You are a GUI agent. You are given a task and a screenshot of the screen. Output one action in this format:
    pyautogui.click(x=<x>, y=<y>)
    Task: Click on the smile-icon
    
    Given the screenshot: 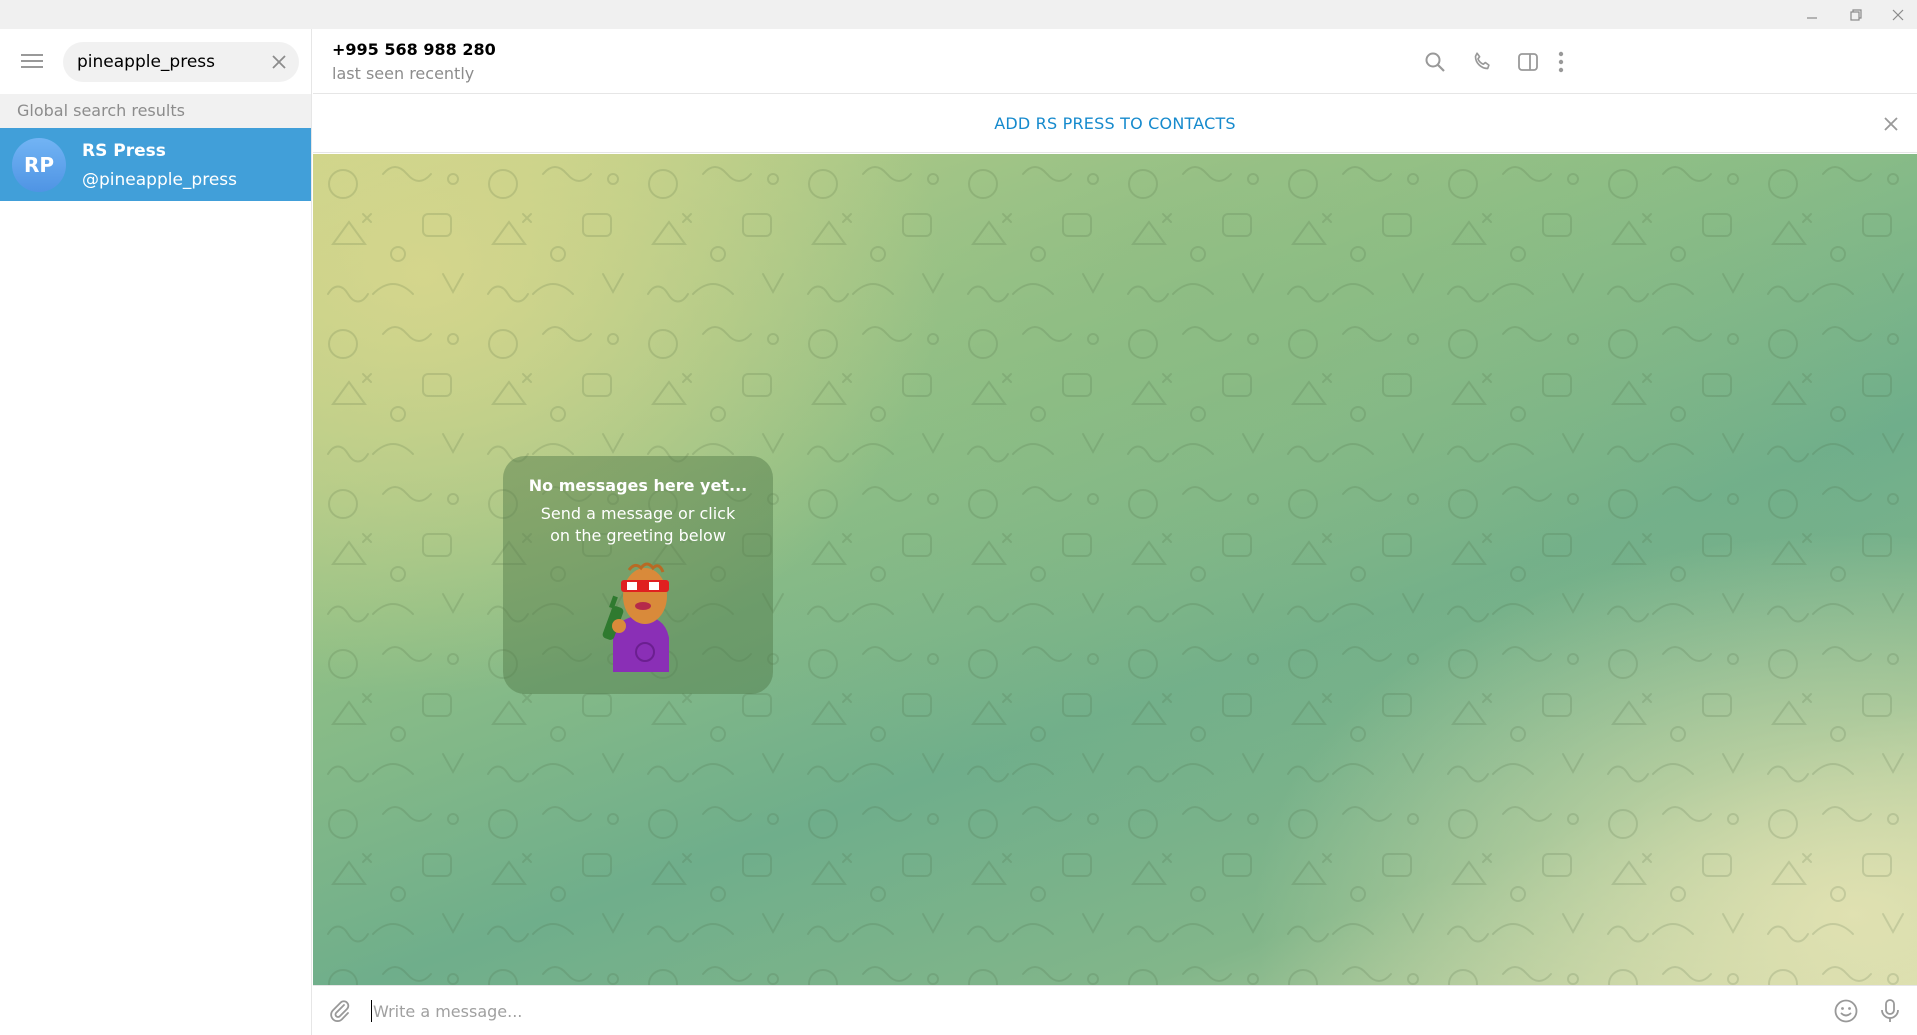 What is the action you would take?
    pyautogui.click(x=1846, y=1011)
    